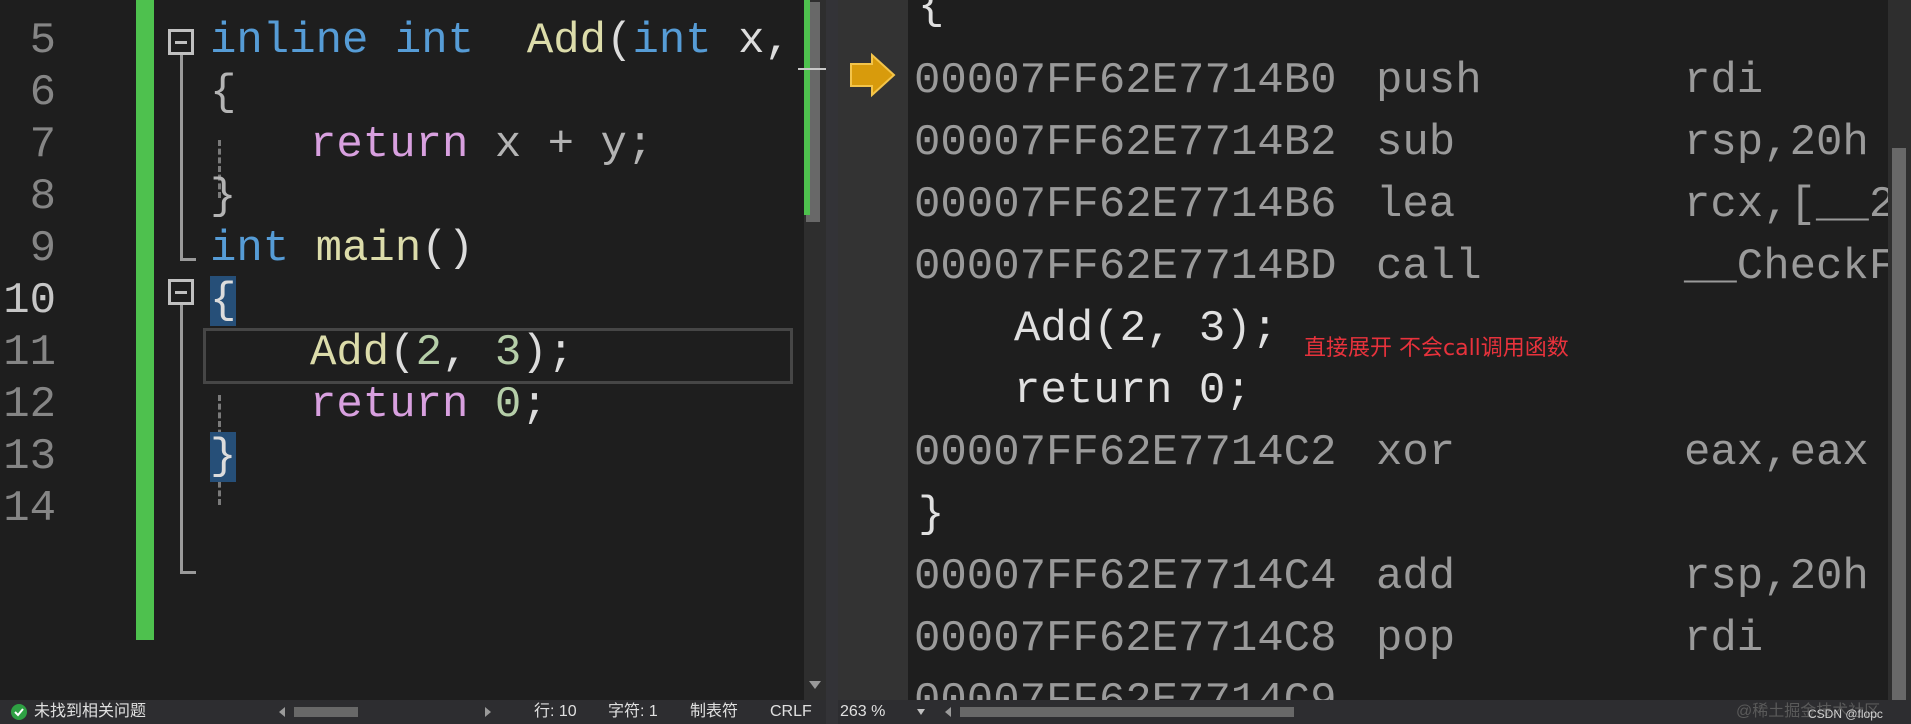 This screenshot has width=1911, height=724. What do you see at coordinates (1429, 81) in the screenshot?
I see `asm-opcode: push` at bounding box center [1429, 81].